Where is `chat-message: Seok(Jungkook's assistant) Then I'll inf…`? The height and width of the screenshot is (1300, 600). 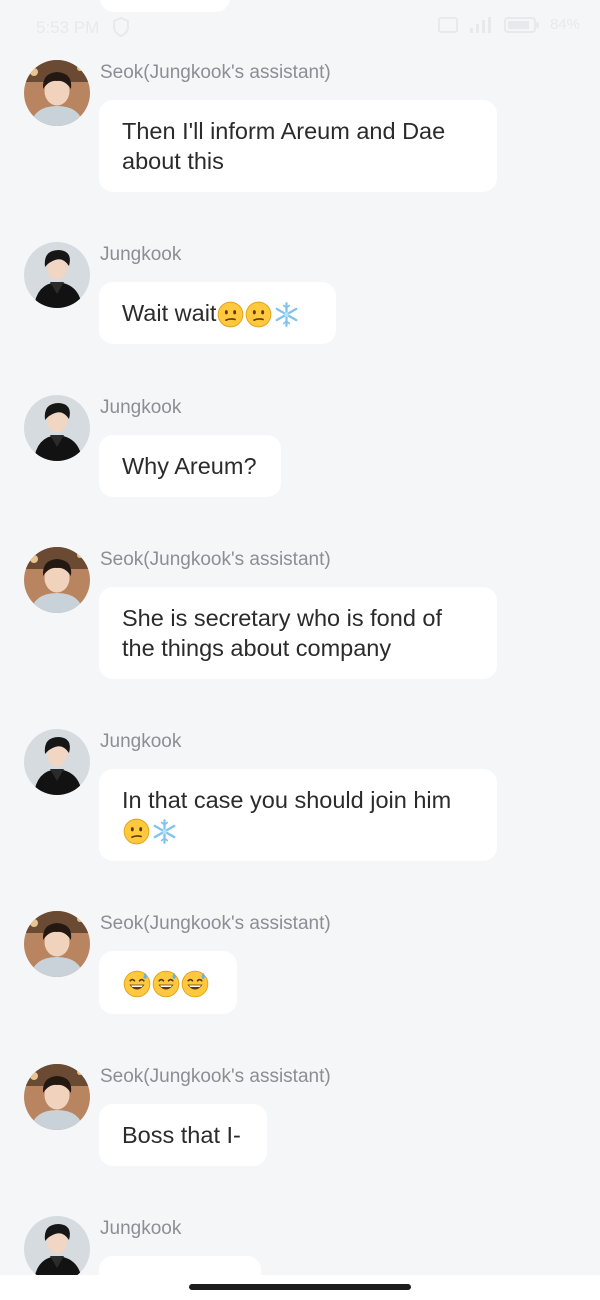
chat-message: Seok(Jungkook's assistant) Then I'll inf… is located at coordinates (304, 130).